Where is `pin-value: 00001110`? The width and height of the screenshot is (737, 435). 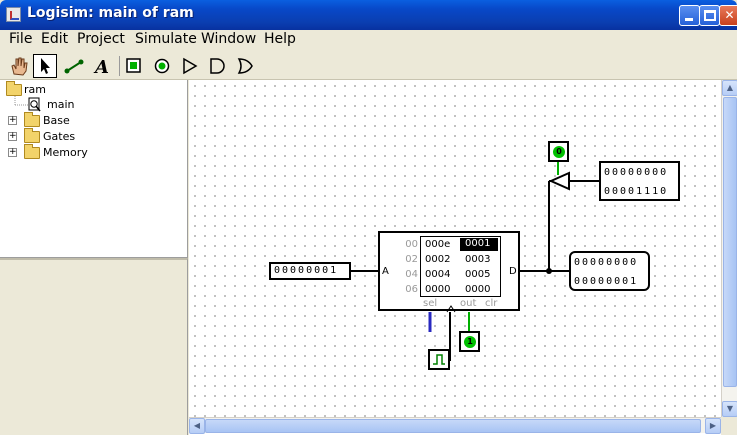
pin-value: 00001110 is located at coordinates (636, 191).